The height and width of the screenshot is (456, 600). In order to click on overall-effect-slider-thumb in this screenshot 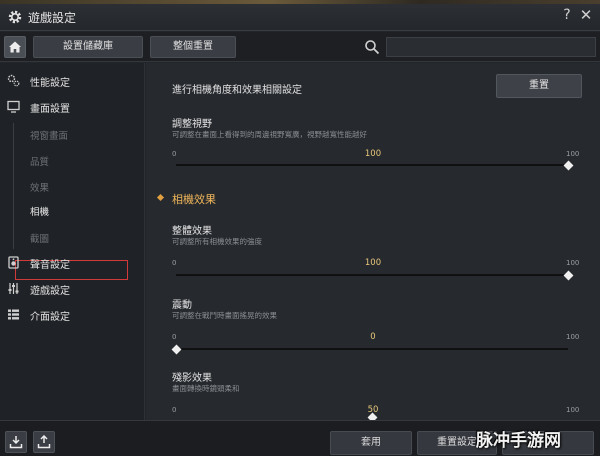, I will do `click(568, 275)`.